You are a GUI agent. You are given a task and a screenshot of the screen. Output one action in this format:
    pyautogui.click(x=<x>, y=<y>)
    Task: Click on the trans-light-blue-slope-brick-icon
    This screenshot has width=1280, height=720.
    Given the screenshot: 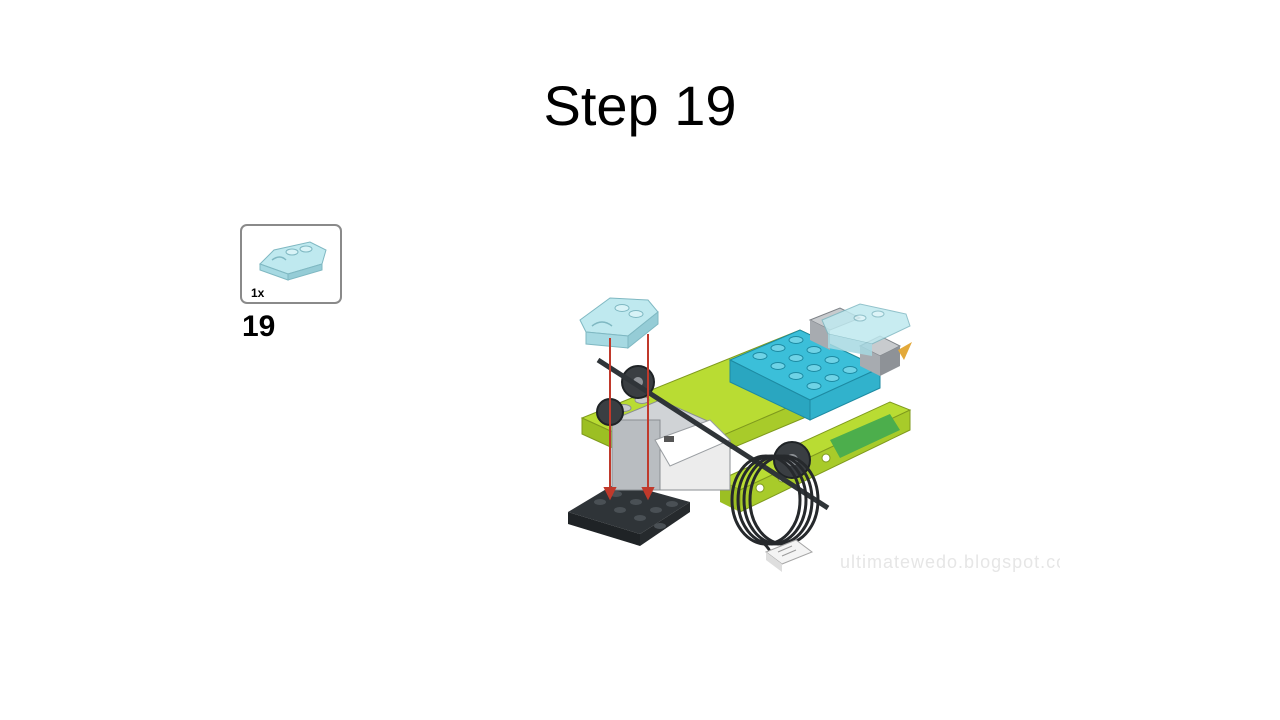 What is the action you would take?
    pyautogui.click(x=293, y=261)
    